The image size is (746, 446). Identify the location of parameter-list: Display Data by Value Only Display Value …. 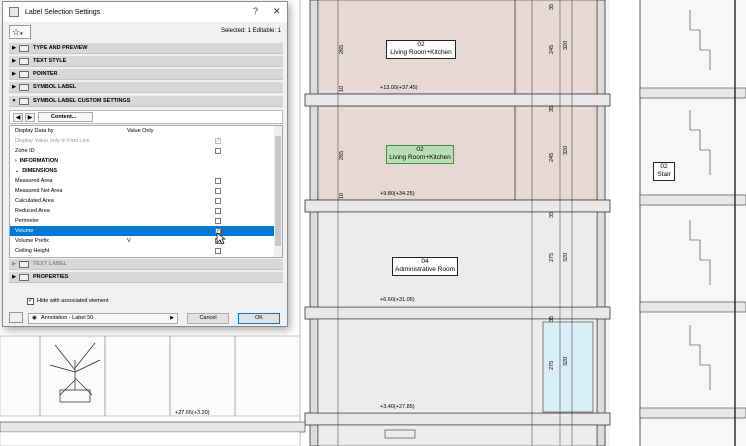
(146, 191).